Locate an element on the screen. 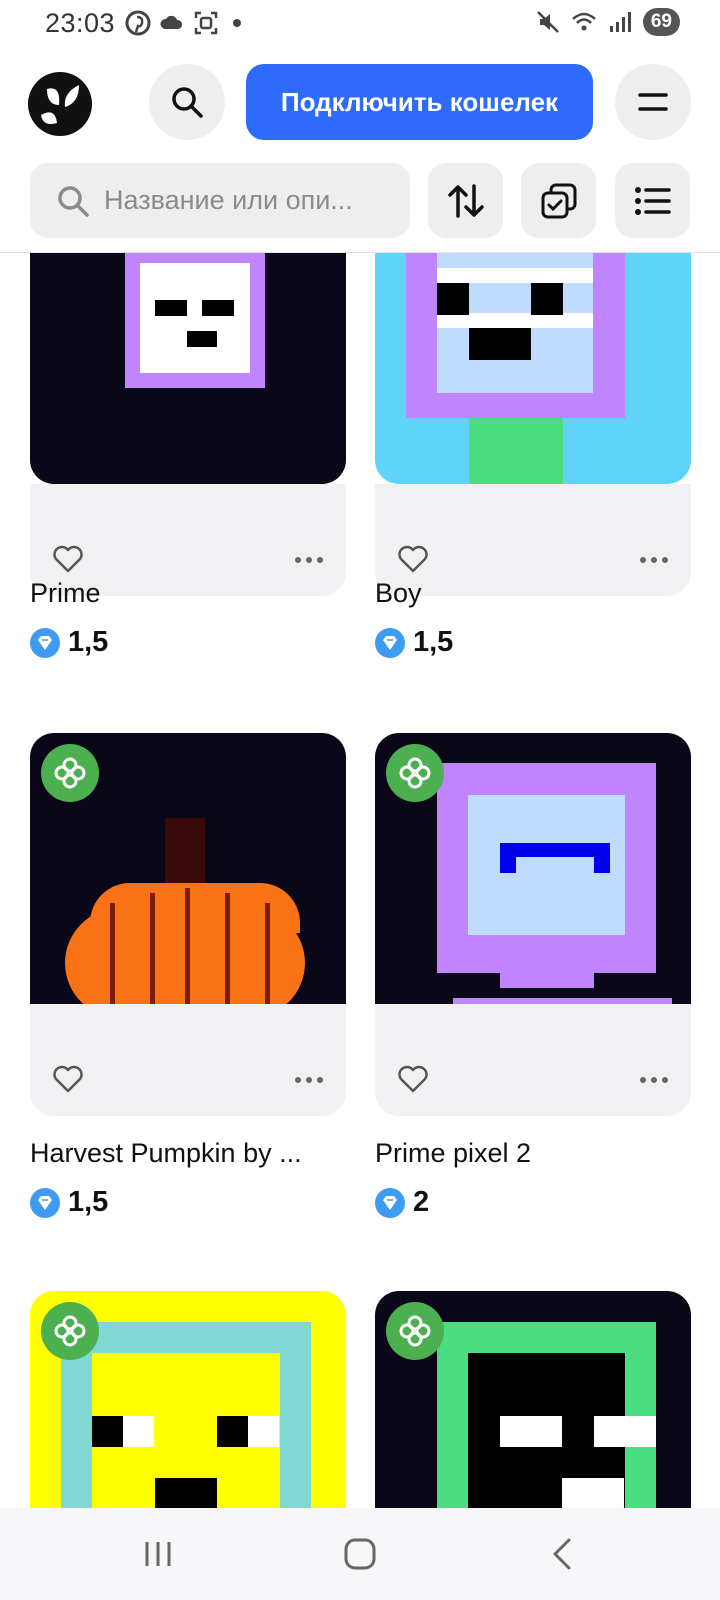 The height and width of the screenshot is (1600, 720). nft-name: Prime pixel 2 is located at coordinates (453, 1153).